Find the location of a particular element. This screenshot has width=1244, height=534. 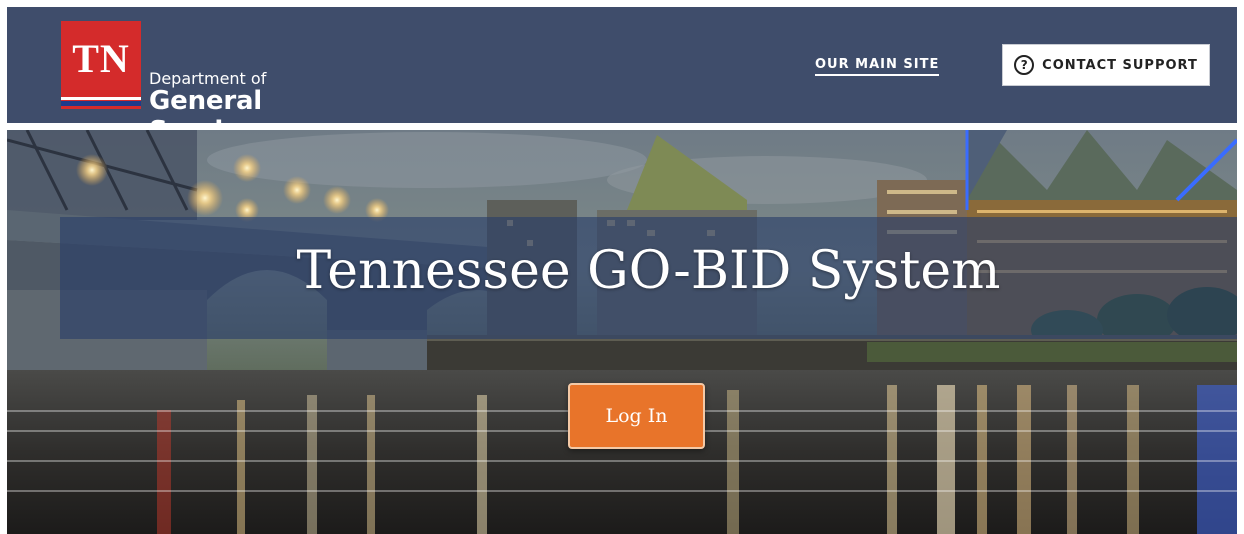

dgs-logo-link: TN Department of General Services is located at coordinates (226, 83).